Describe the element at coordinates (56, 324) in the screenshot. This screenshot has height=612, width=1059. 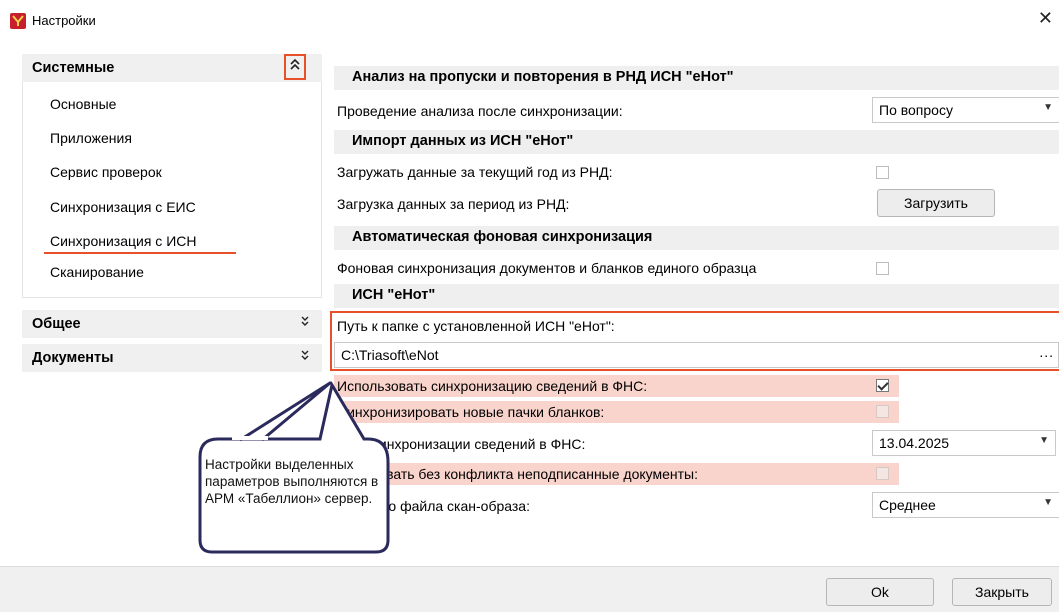
I see `sidebar-group-title: Общее` at that location.